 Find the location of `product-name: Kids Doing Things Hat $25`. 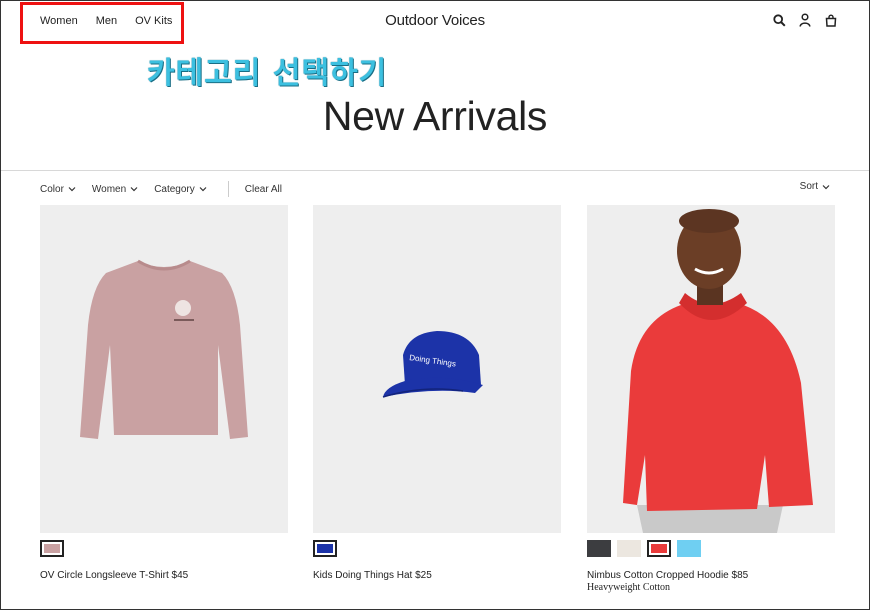

product-name: Kids Doing Things Hat $25 is located at coordinates (437, 575).